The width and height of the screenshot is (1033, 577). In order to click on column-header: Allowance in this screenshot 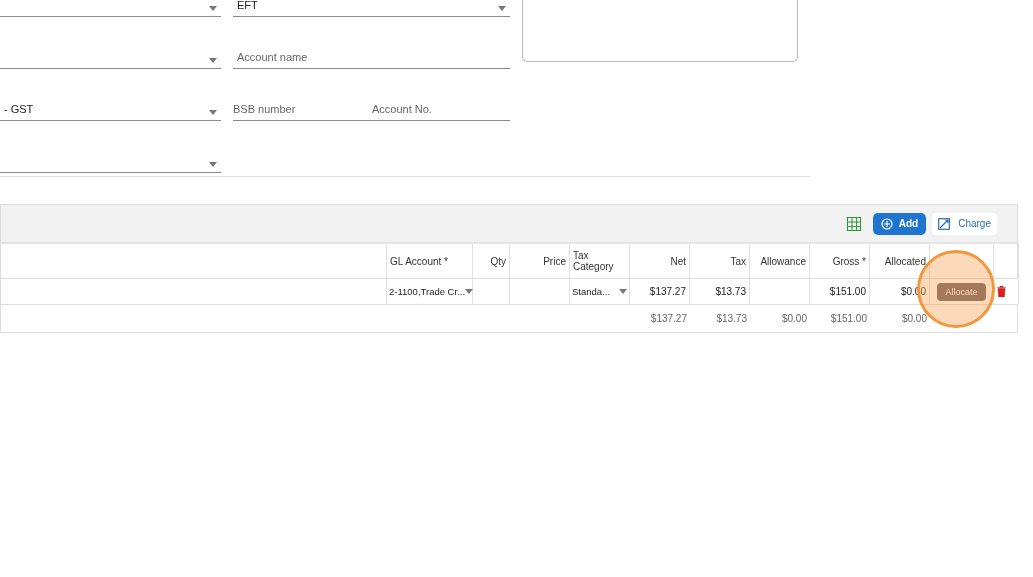, I will do `click(780, 261)`.